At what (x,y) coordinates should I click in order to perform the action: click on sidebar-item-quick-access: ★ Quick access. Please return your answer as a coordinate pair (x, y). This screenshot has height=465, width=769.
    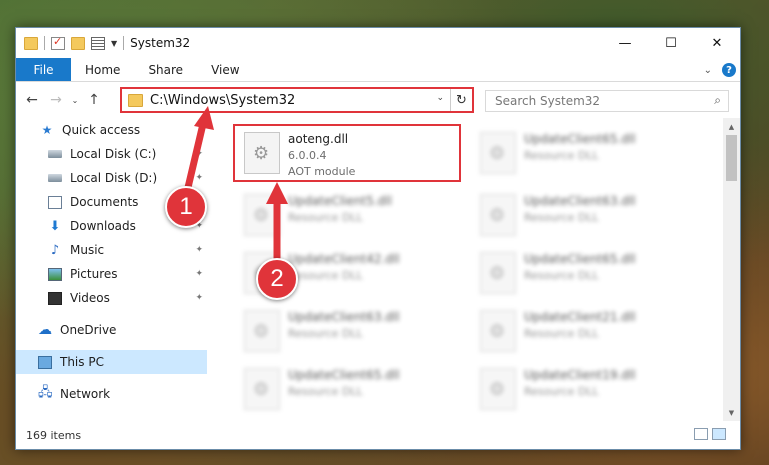
    Looking at the image, I should click on (111, 130).